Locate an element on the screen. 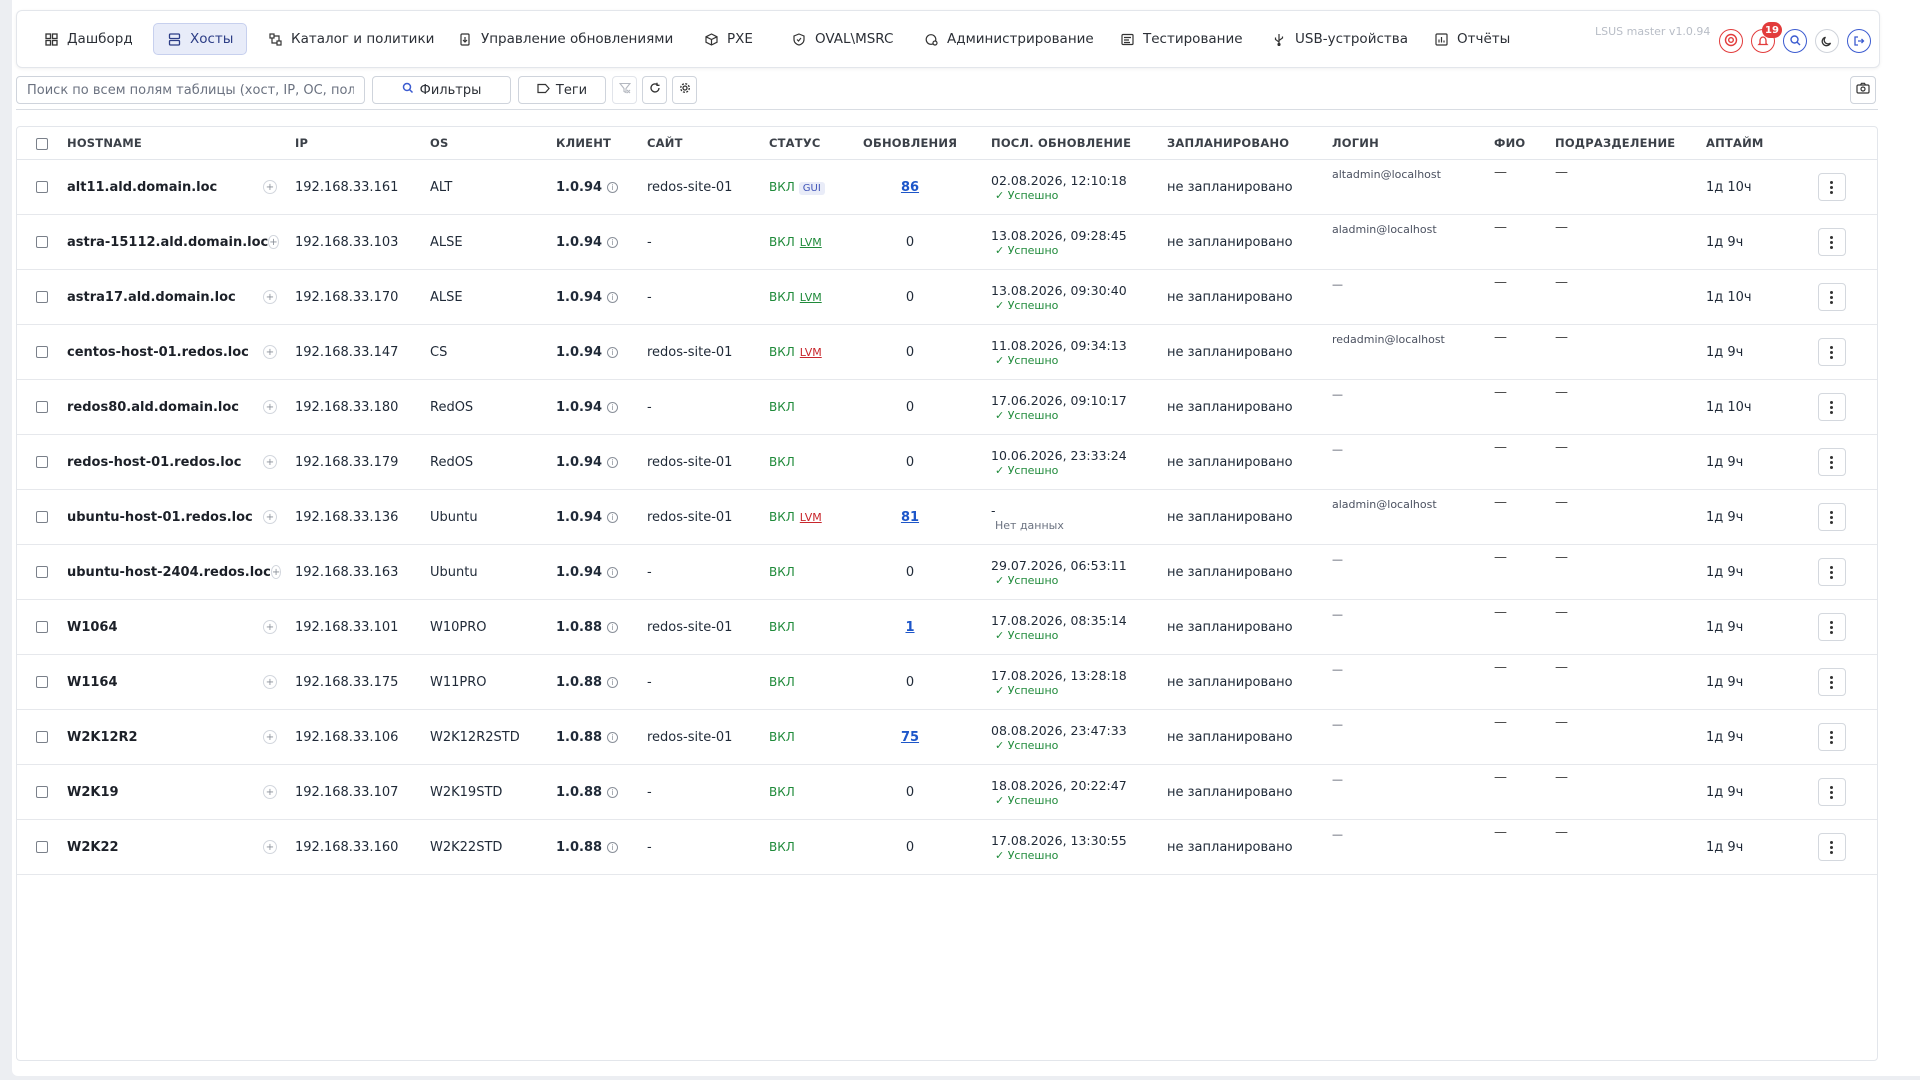 The height and width of the screenshot is (1080, 1920). col-uptime: АПТАЙМ is located at coordinates (1746, 143).